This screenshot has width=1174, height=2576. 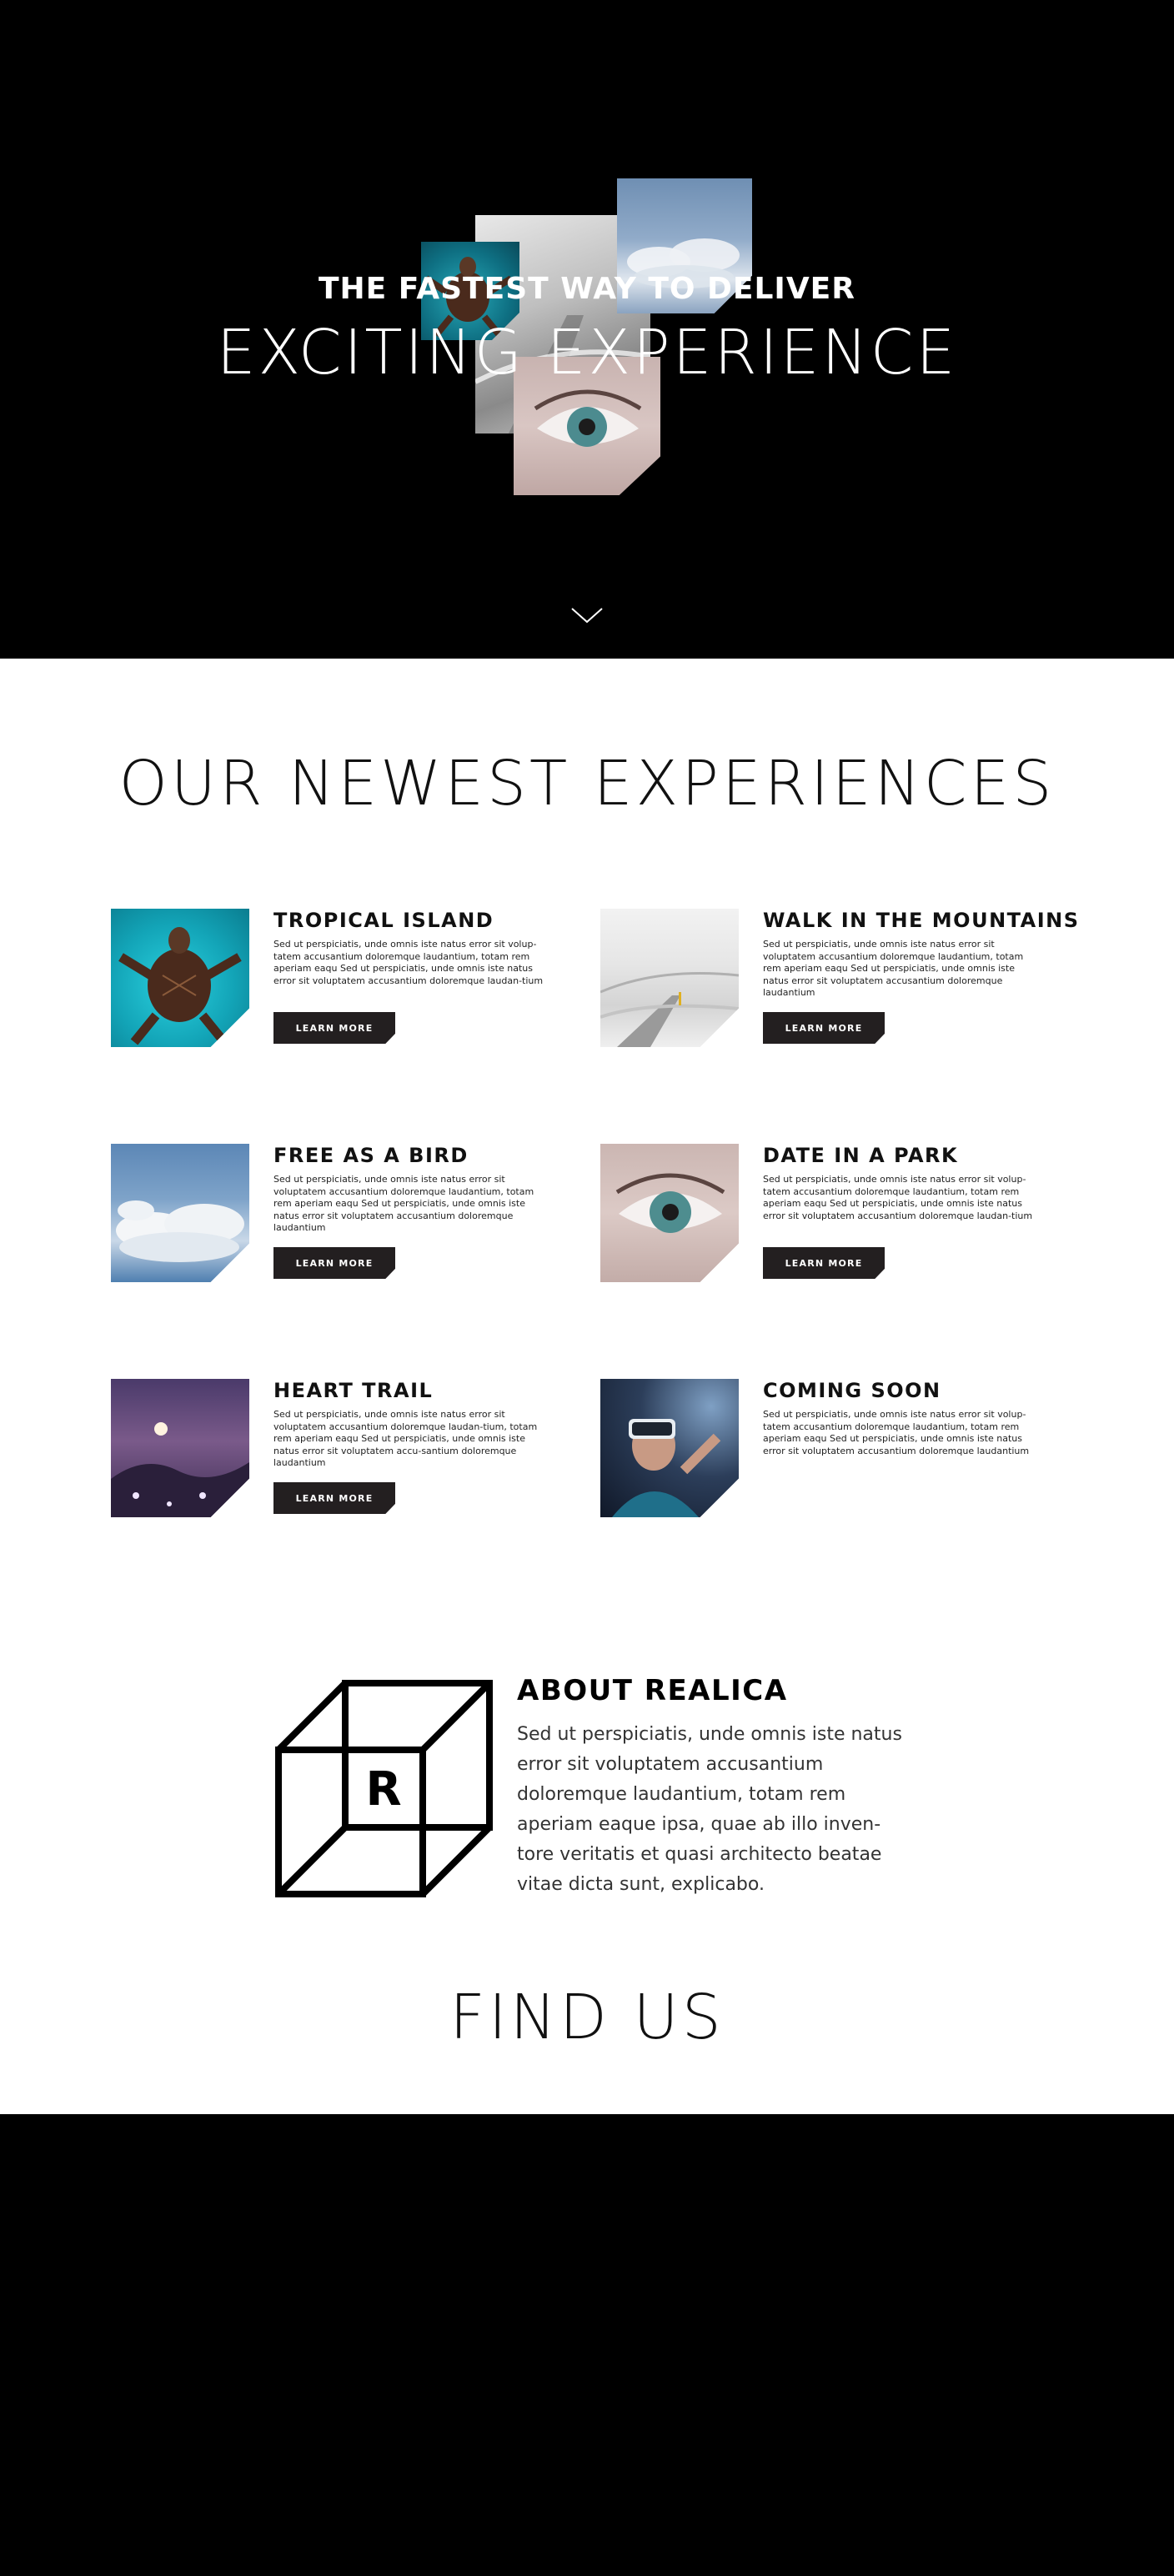 What do you see at coordinates (354, 1390) in the screenshot?
I see `card-title: HEART TRAIL` at bounding box center [354, 1390].